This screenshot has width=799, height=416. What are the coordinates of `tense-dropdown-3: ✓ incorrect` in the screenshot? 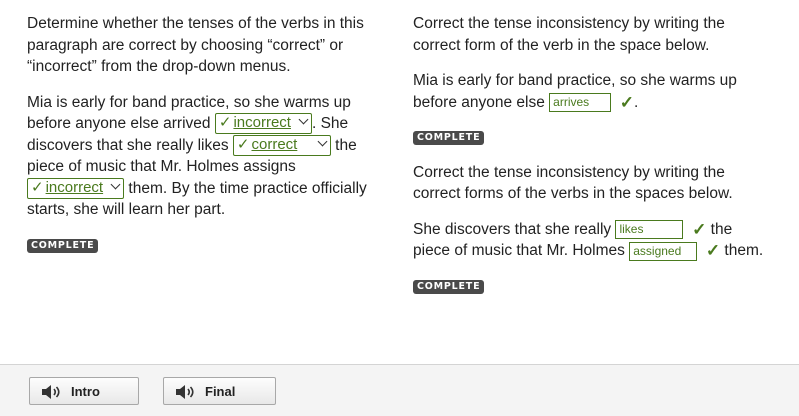 It's located at (76, 188).